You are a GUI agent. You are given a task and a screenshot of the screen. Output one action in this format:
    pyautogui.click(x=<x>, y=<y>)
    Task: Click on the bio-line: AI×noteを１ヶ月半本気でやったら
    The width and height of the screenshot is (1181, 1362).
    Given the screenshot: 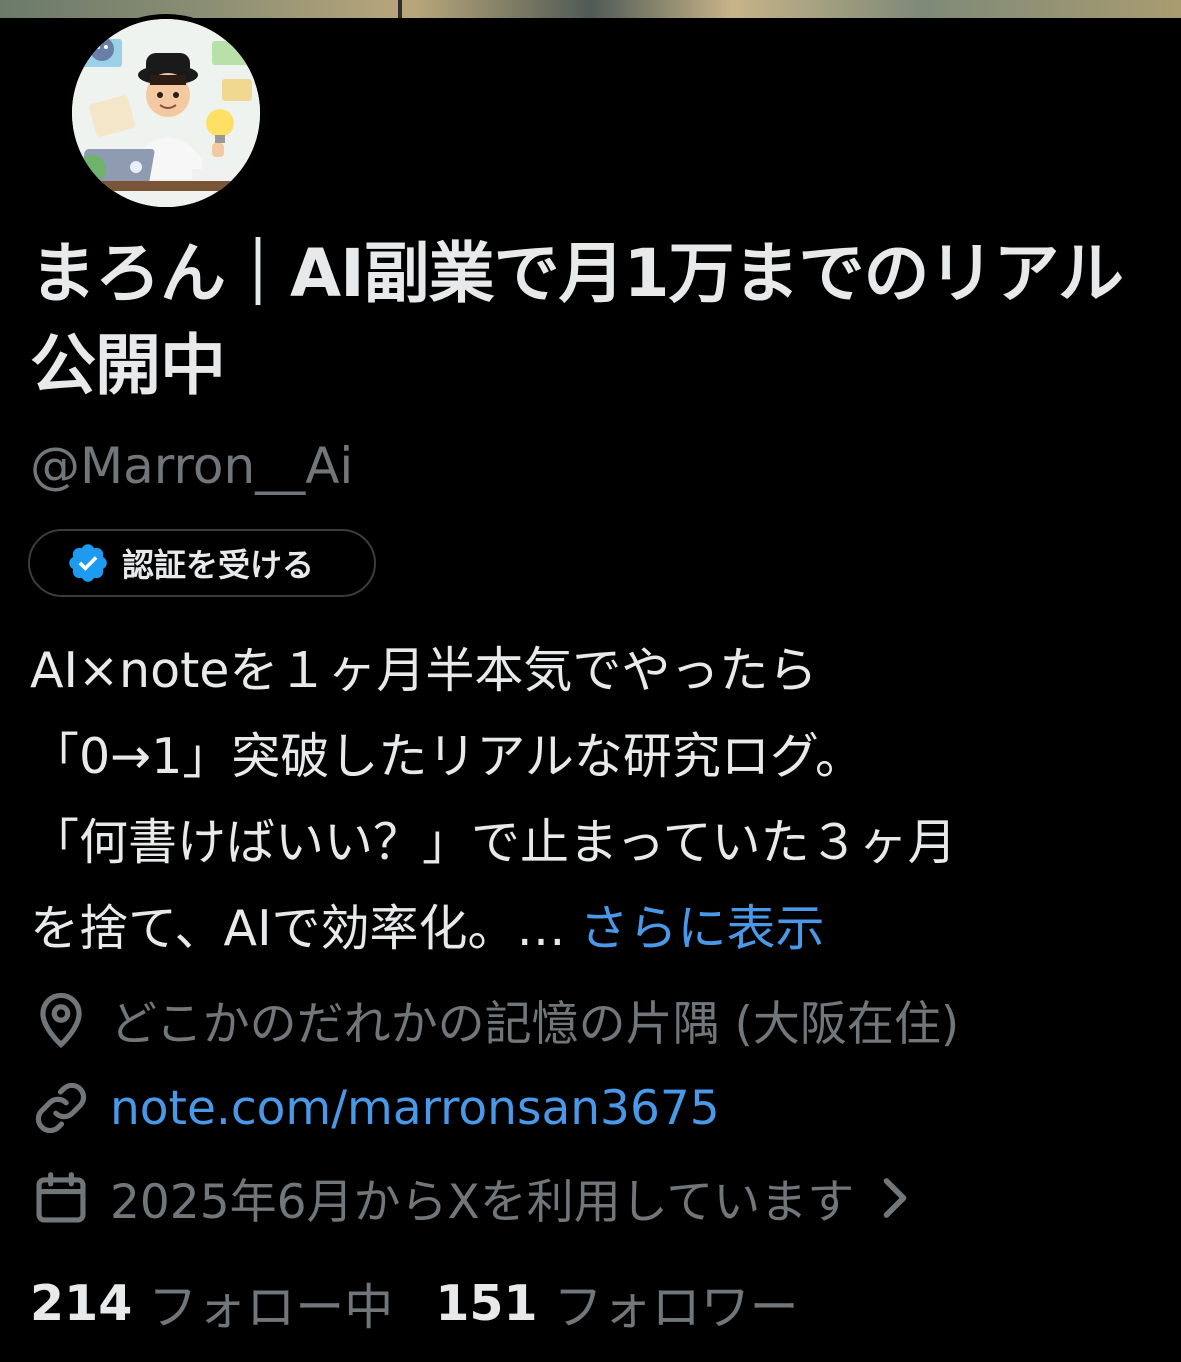 What is the action you would take?
    pyautogui.click(x=424, y=670)
    